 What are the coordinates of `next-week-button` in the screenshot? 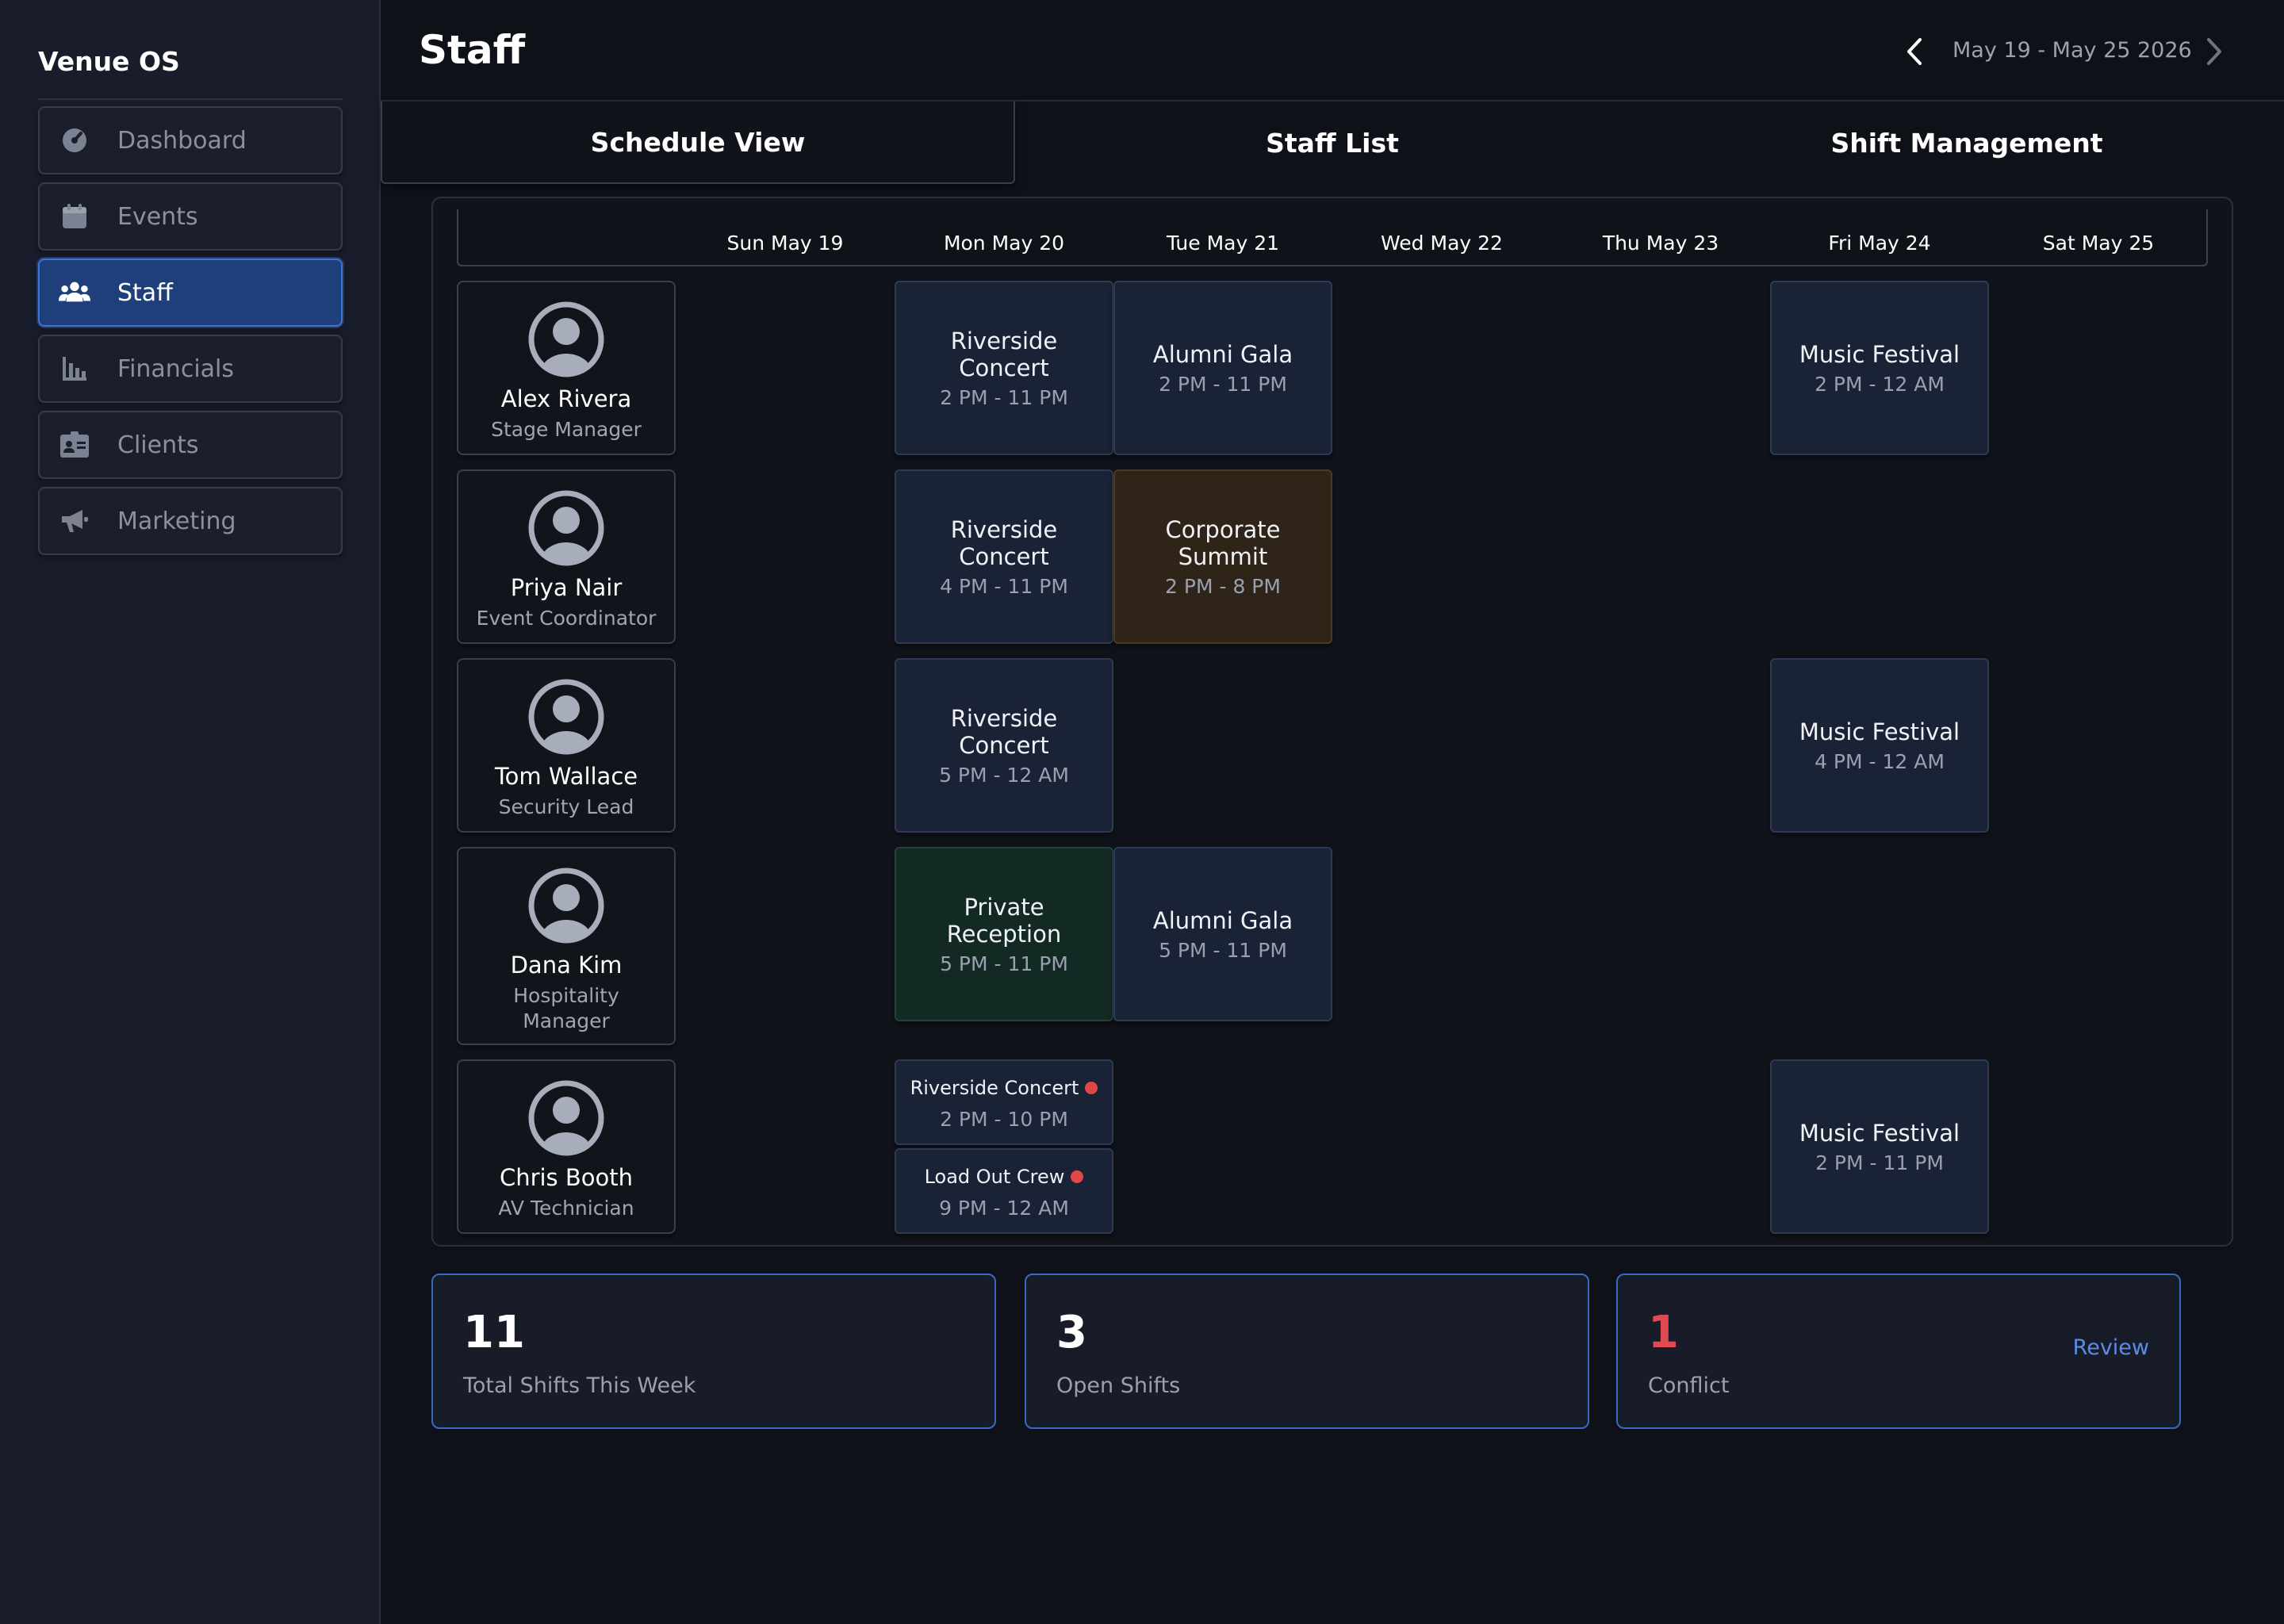 It's located at (2214, 52).